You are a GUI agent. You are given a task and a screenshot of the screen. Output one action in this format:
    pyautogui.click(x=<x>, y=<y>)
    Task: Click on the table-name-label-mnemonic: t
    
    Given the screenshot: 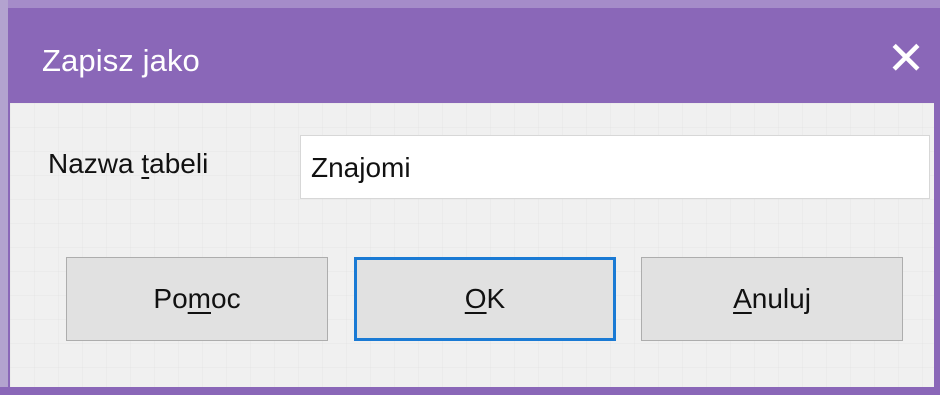 What is the action you would take?
    pyautogui.click(x=145, y=163)
    